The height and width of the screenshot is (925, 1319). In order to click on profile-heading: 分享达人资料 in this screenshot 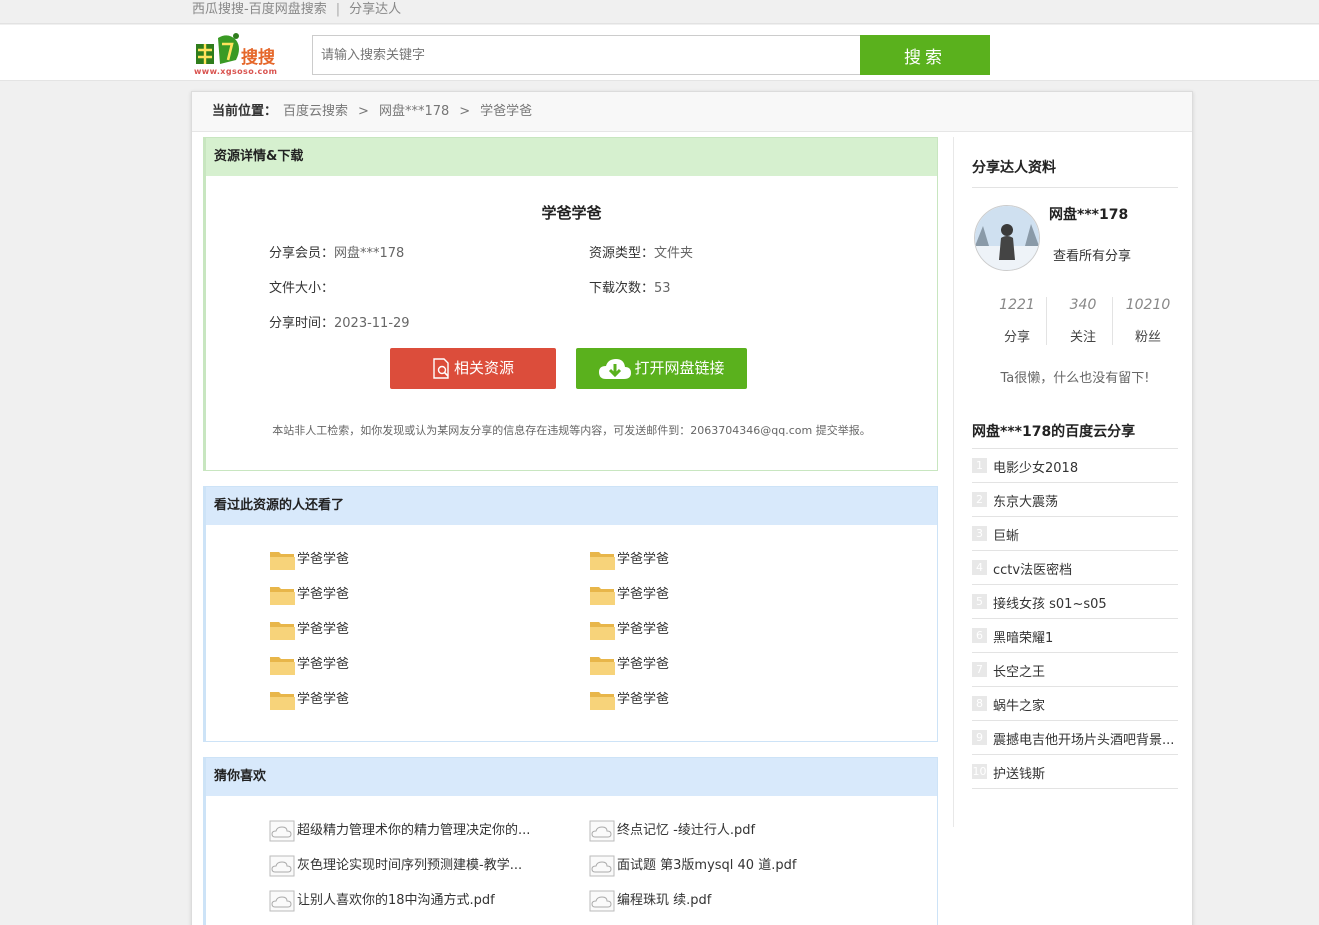, I will do `click(1014, 168)`.